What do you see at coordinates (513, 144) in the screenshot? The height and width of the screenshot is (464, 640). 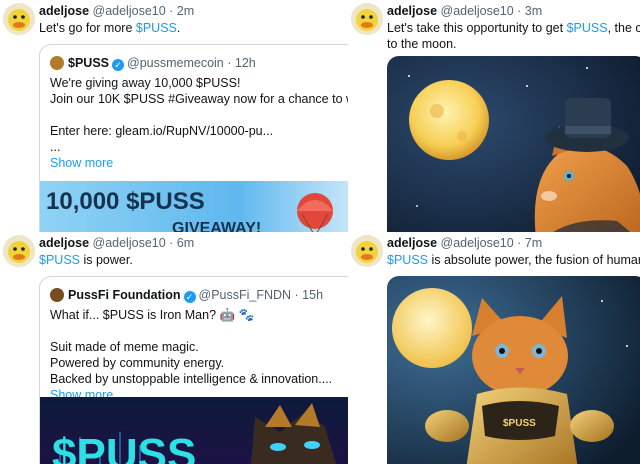 I see `cat-moon-image` at bounding box center [513, 144].